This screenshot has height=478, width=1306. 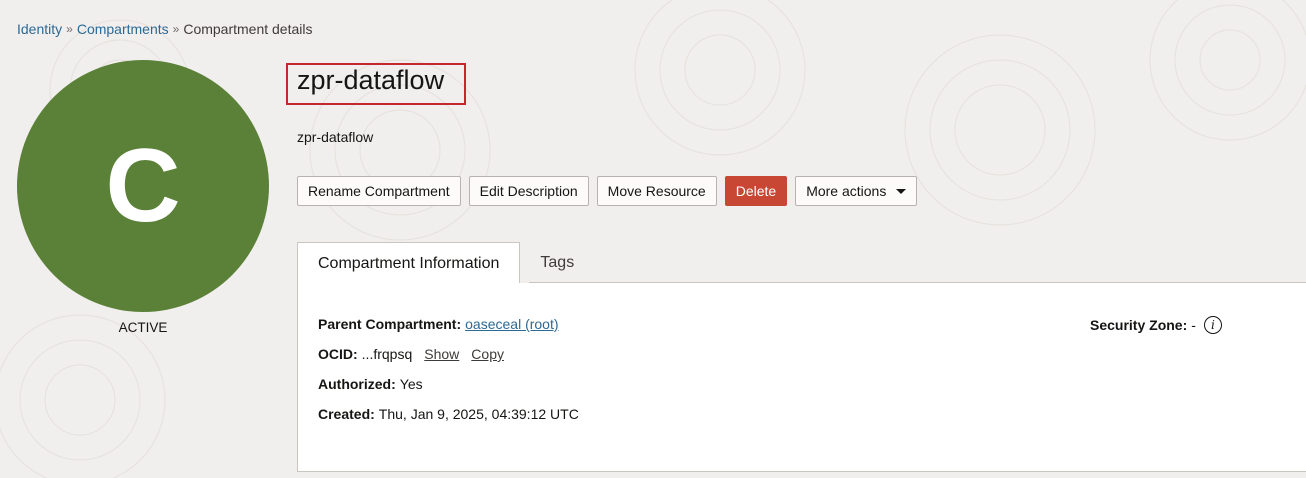 What do you see at coordinates (357, 384) in the screenshot?
I see `authorized-label: Authorized:` at bounding box center [357, 384].